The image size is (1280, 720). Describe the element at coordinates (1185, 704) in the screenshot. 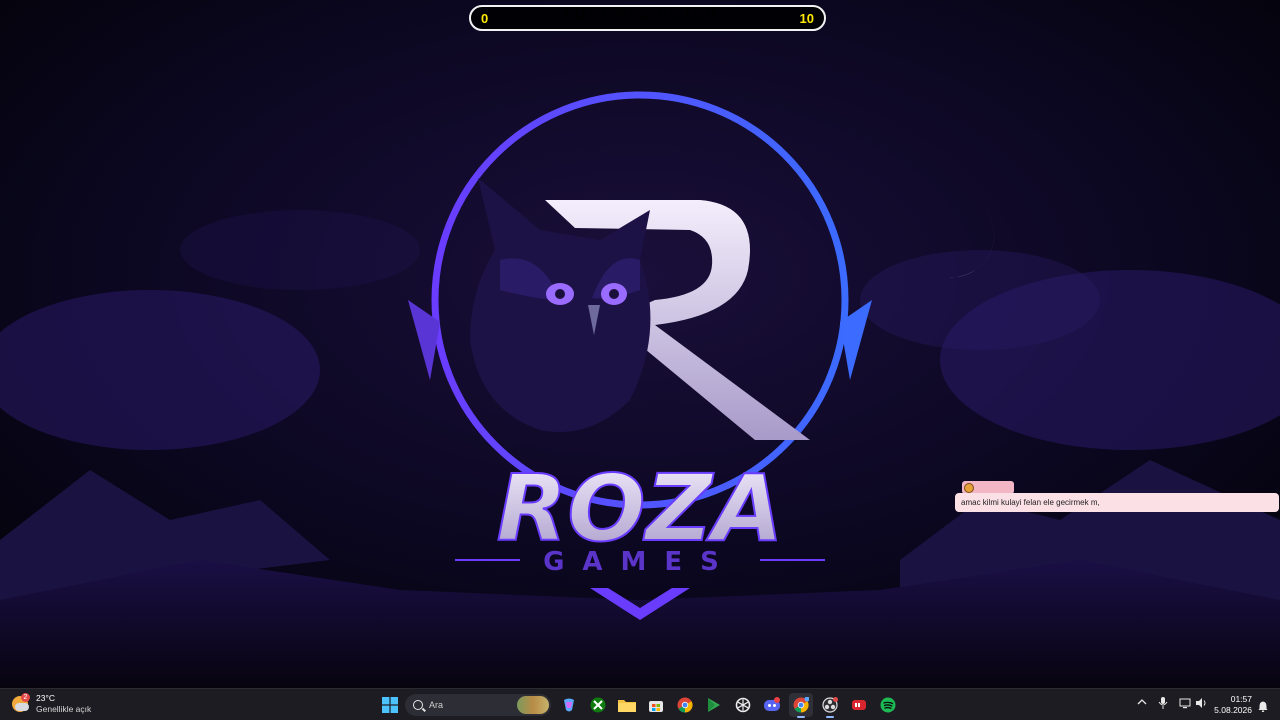

I see `network-icon` at that location.